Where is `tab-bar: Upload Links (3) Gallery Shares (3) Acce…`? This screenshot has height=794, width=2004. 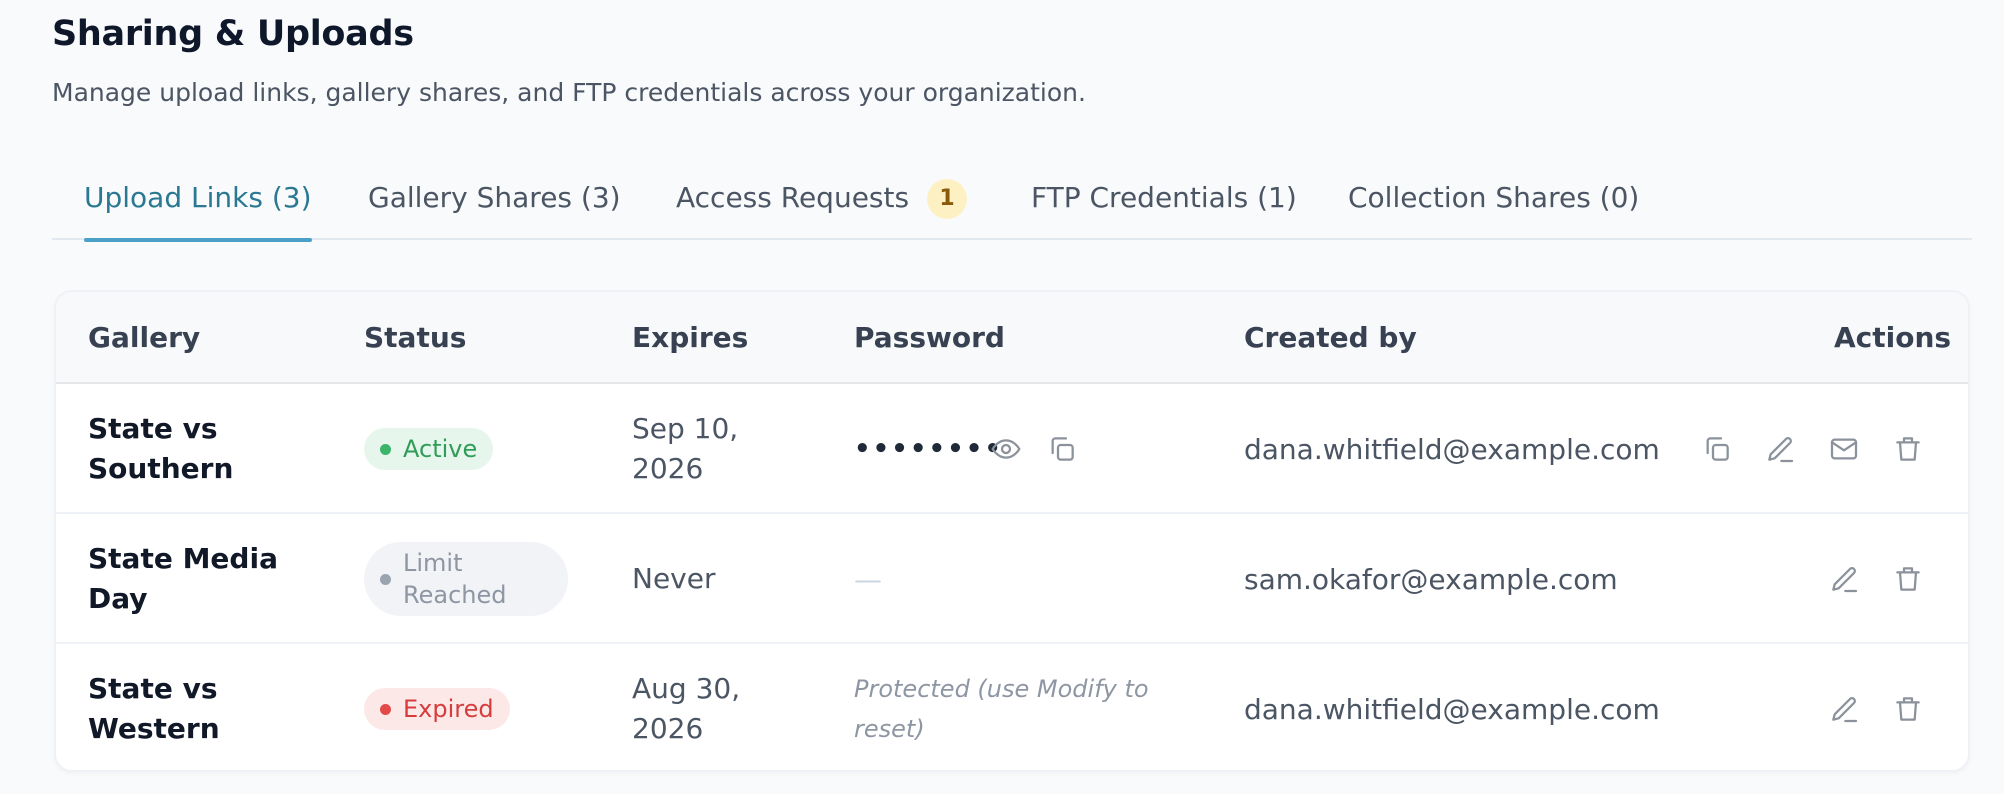 tab-bar: Upload Links (3) Gallery Shares (3) Acce… is located at coordinates (1012, 203).